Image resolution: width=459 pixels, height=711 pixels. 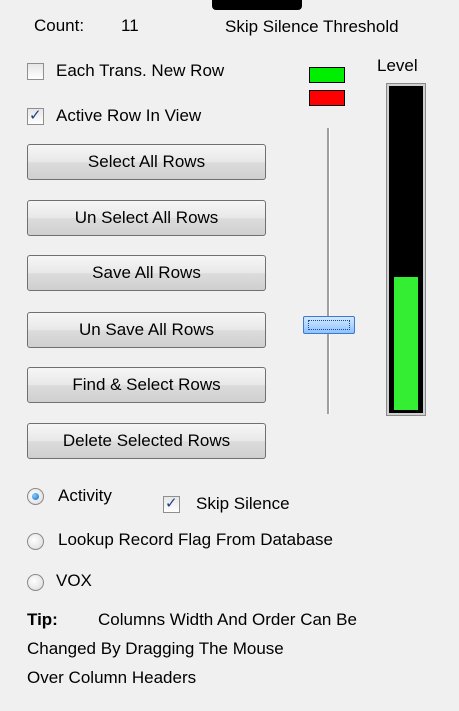 I want to click on threshold-label: Skip Silence Threshold, so click(x=312, y=26).